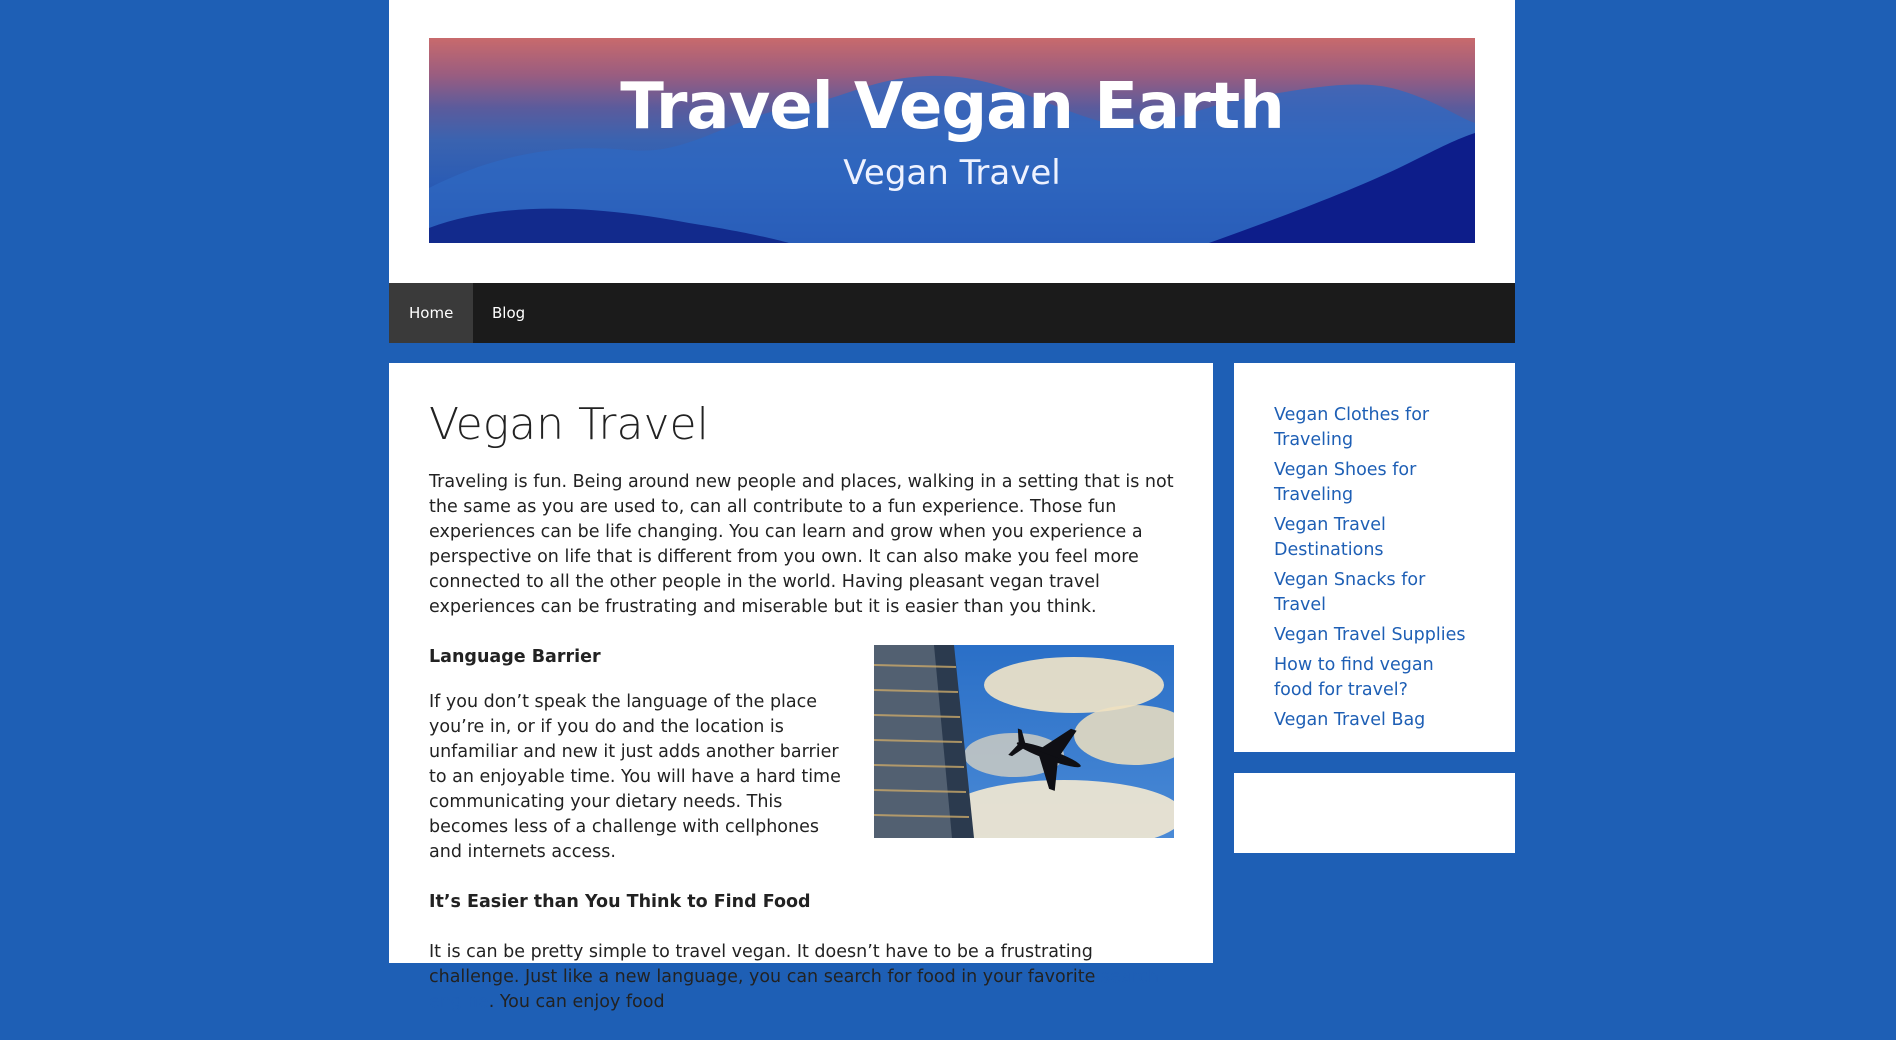  What do you see at coordinates (569, 424) in the screenshot?
I see `page-title: Vegan Travel` at bounding box center [569, 424].